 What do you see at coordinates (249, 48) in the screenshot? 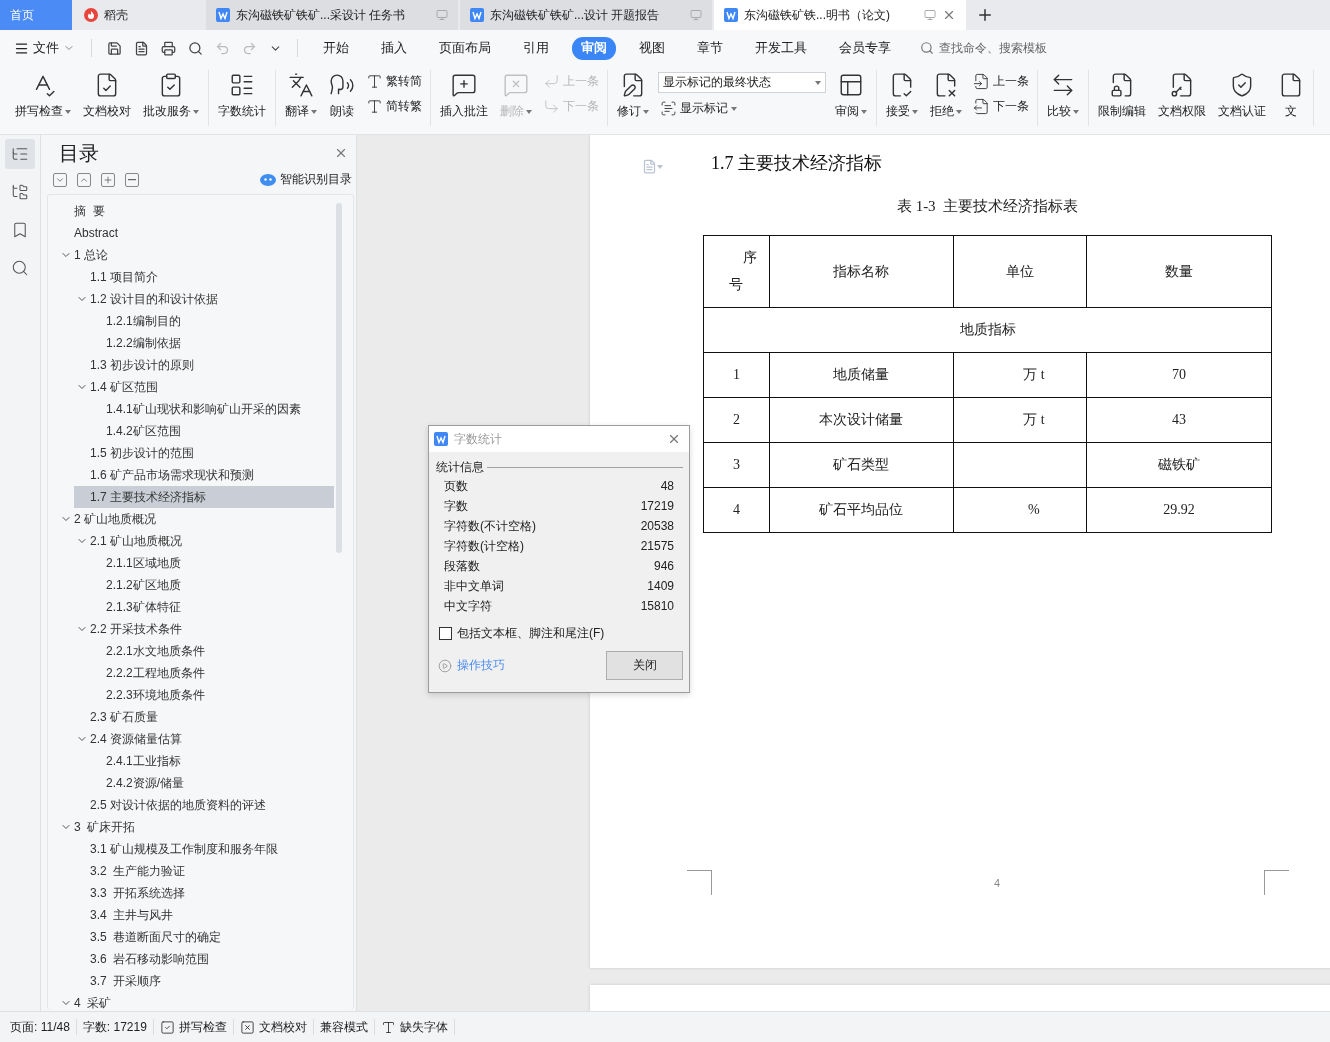
I see `redo-icon` at bounding box center [249, 48].